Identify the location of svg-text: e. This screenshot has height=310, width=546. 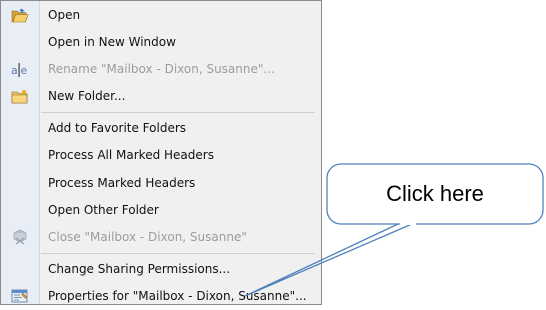
(24, 70).